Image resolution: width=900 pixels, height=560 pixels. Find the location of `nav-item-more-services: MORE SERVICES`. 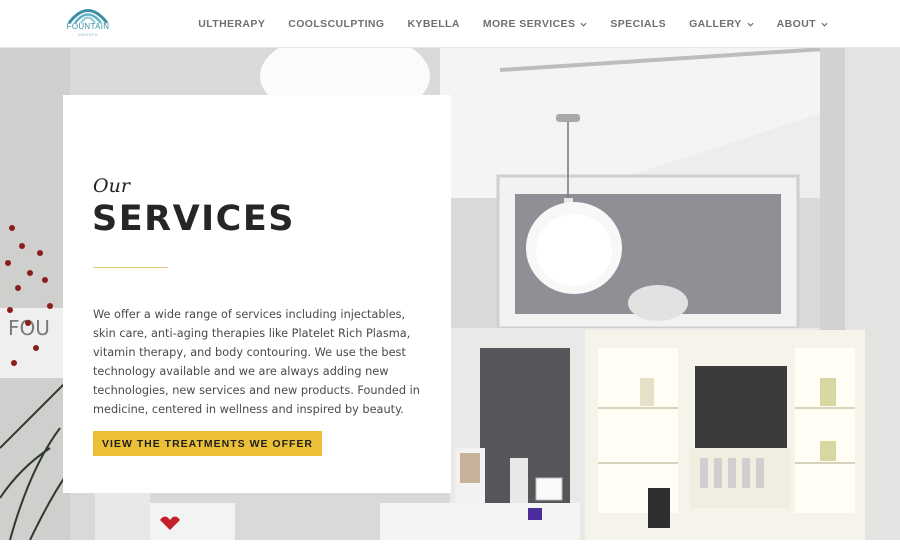

nav-item-more-services: MORE SERVICES is located at coordinates (535, 24).